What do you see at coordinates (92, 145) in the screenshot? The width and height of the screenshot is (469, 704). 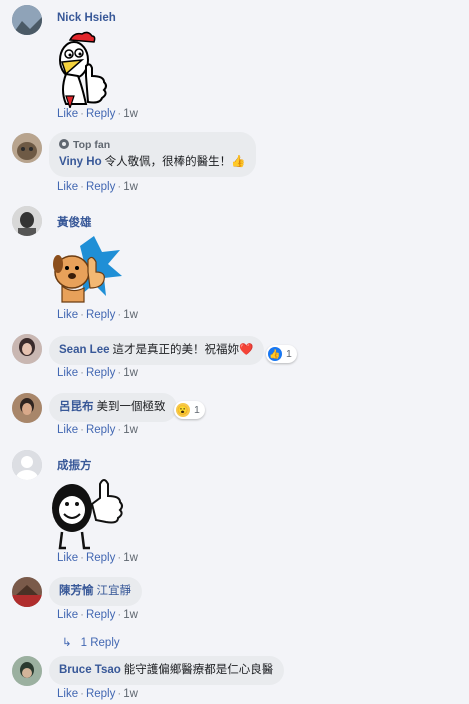 I see `top-fan-label: Top fan` at bounding box center [92, 145].